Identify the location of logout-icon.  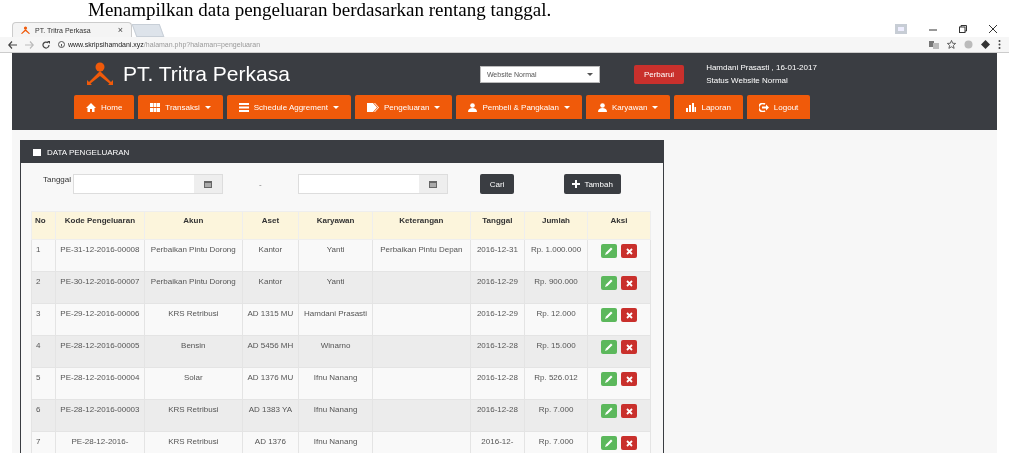
(763, 107).